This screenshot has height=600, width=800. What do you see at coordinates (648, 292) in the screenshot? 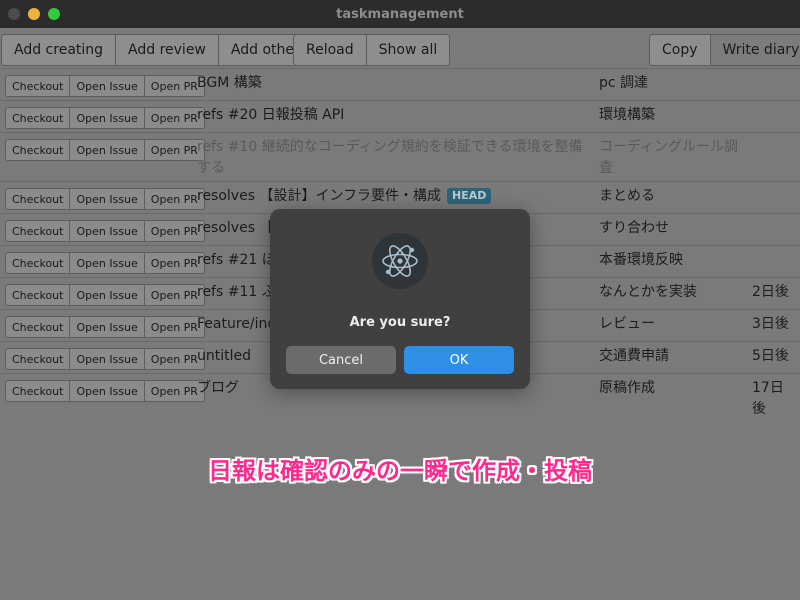
I see `row-task: なんとかを実装` at bounding box center [648, 292].